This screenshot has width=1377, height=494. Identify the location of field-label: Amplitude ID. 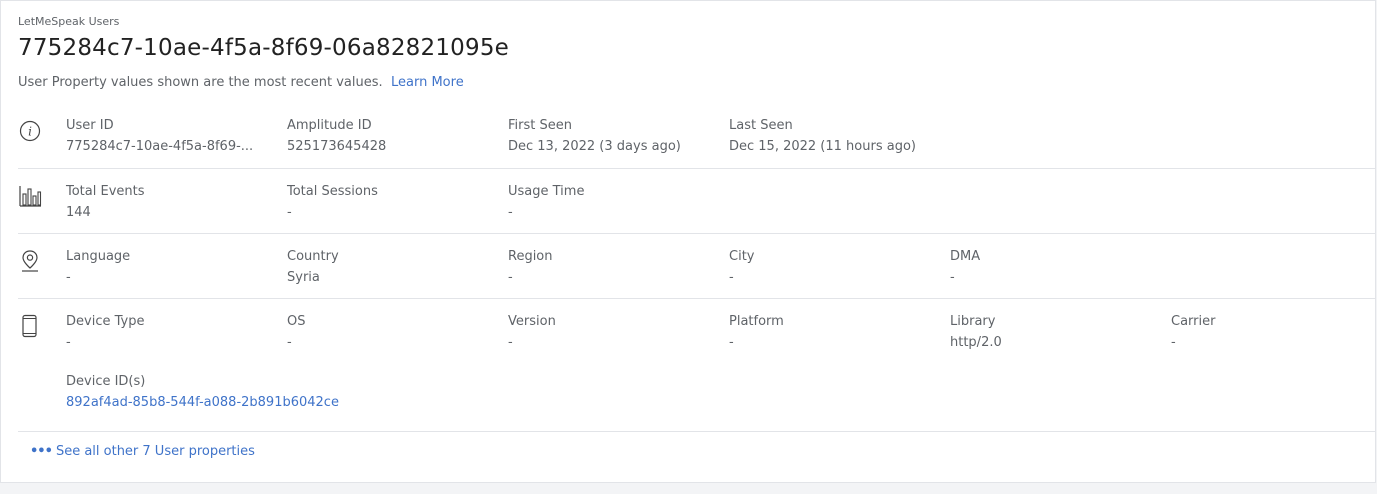
(329, 125).